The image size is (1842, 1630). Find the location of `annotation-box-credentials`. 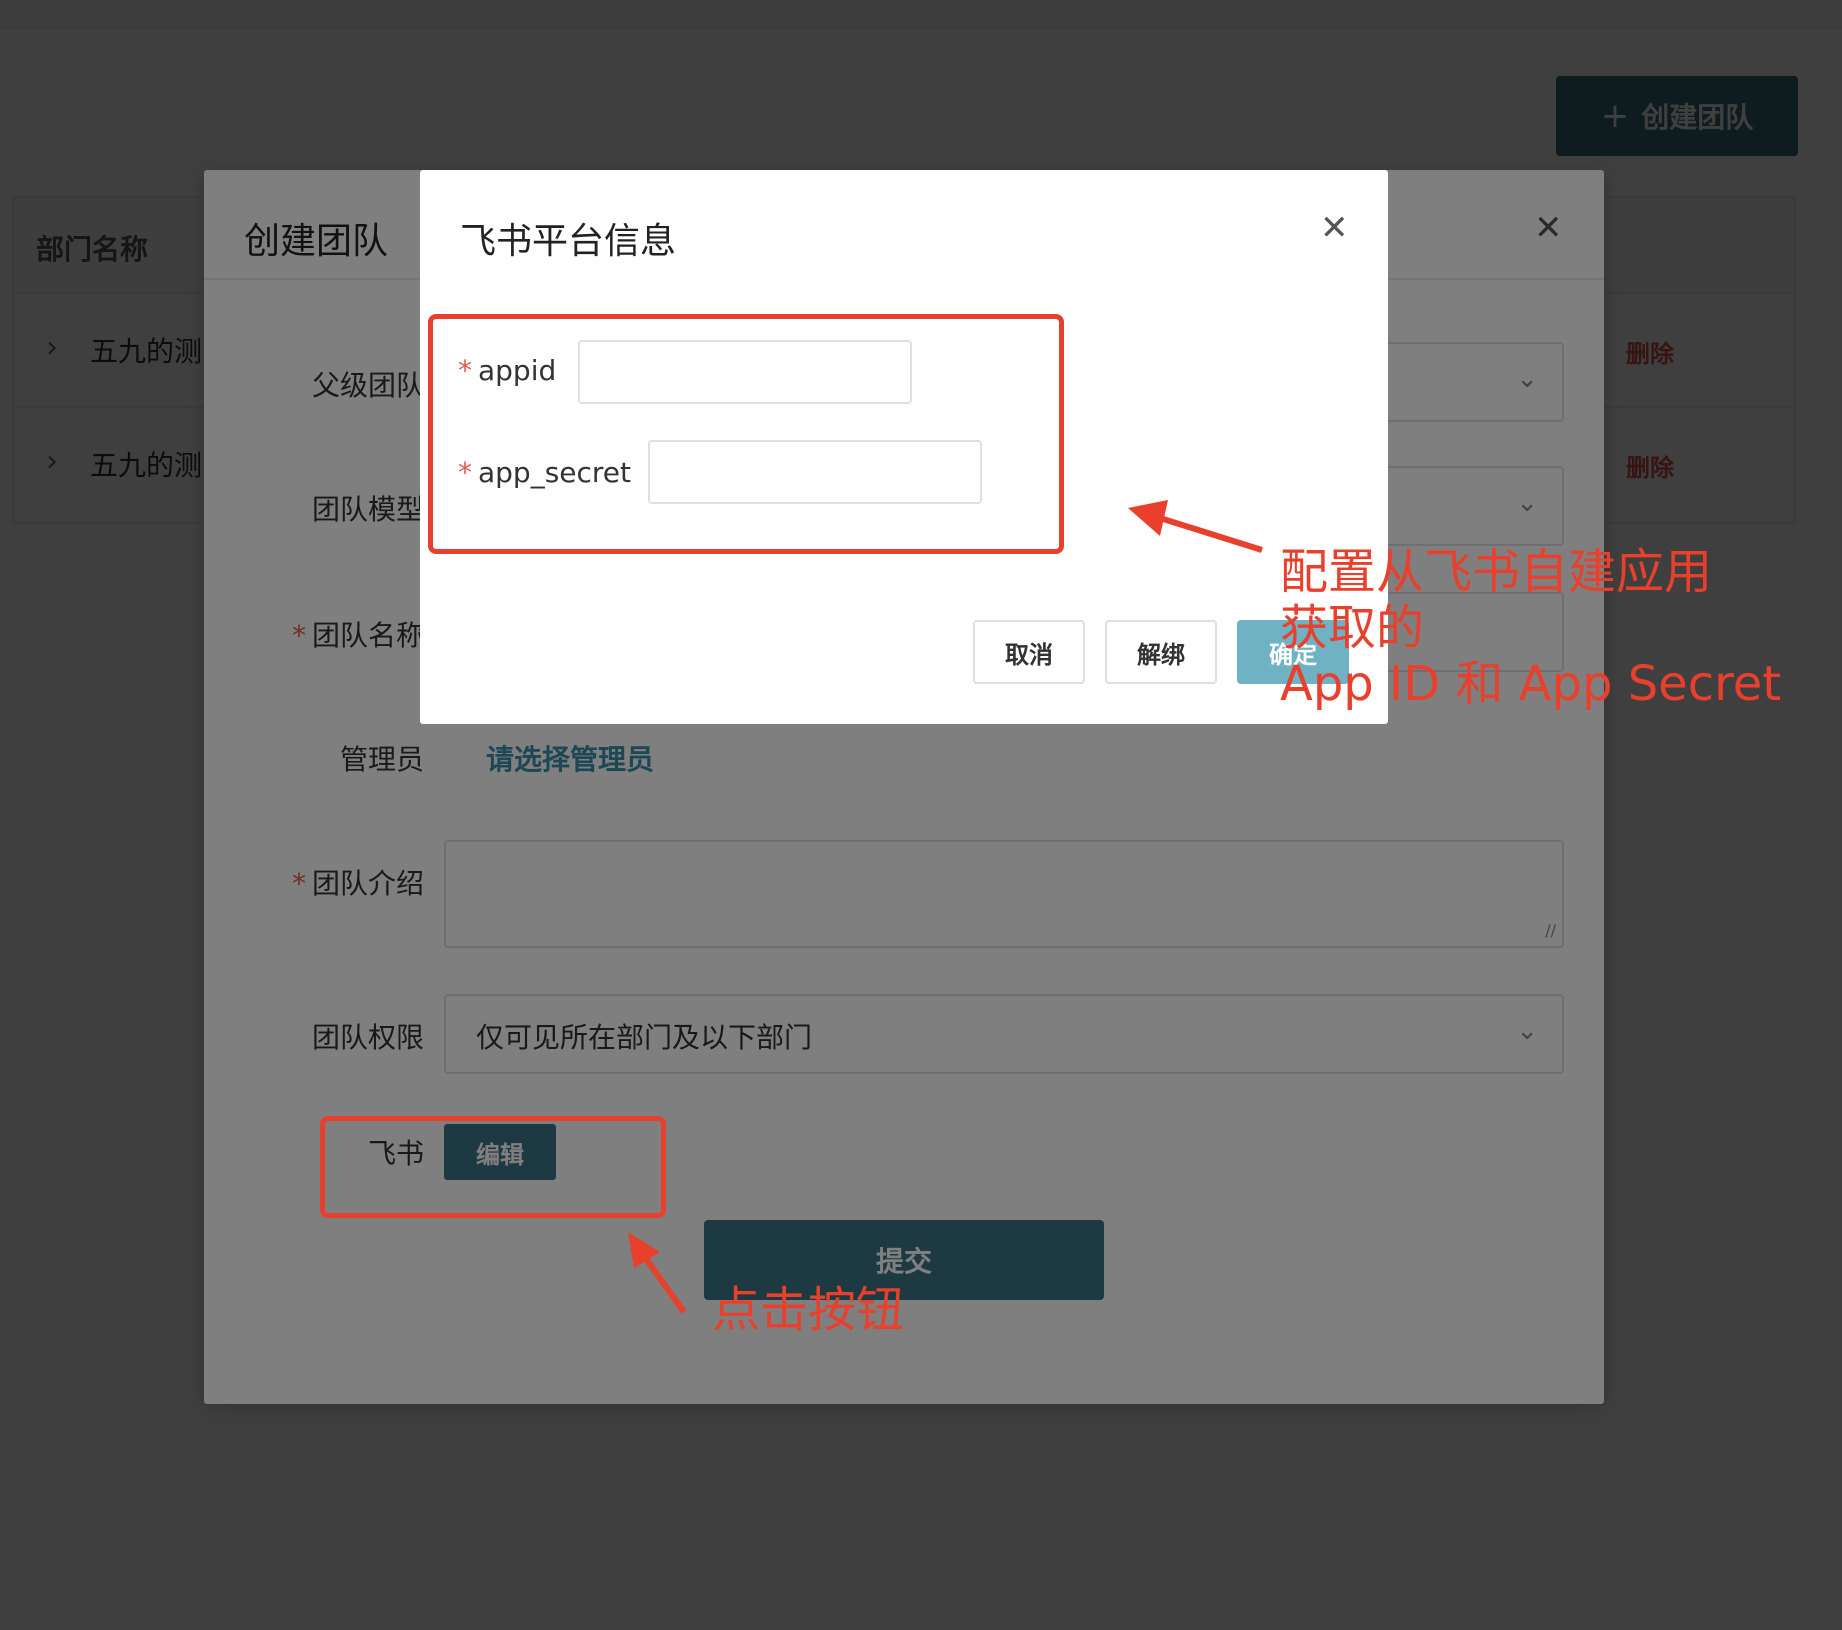

annotation-box-credentials is located at coordinates (746, 434).